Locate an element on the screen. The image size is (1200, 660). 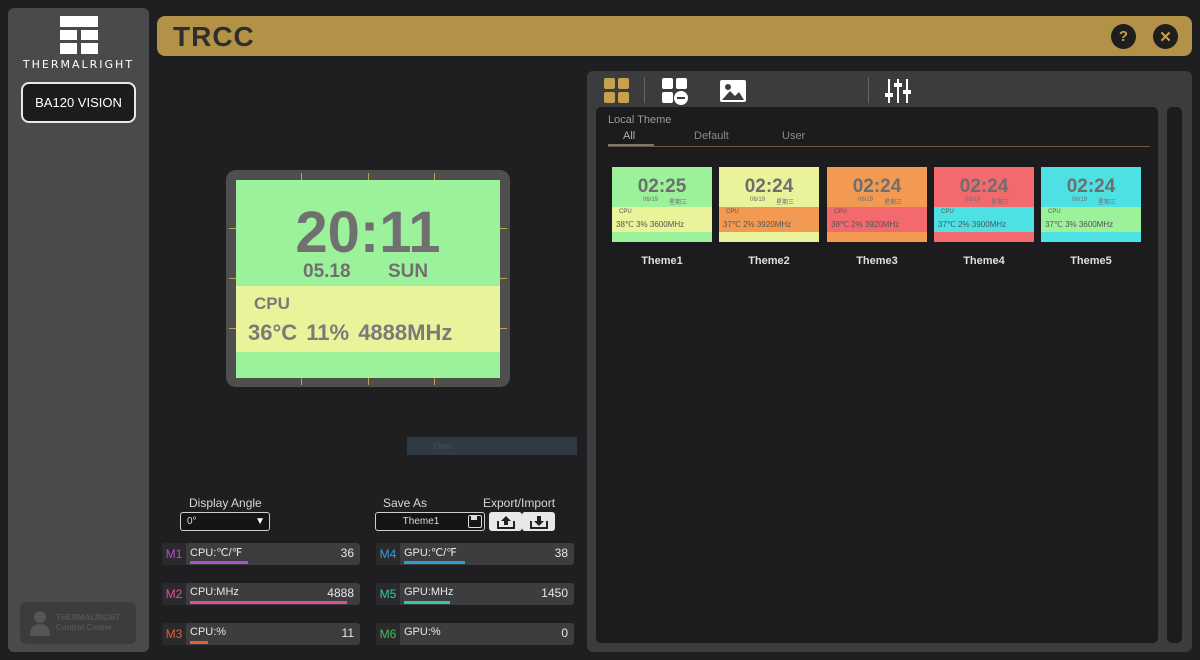
theme-name: Theme3 is located at coordinates (877, 261).